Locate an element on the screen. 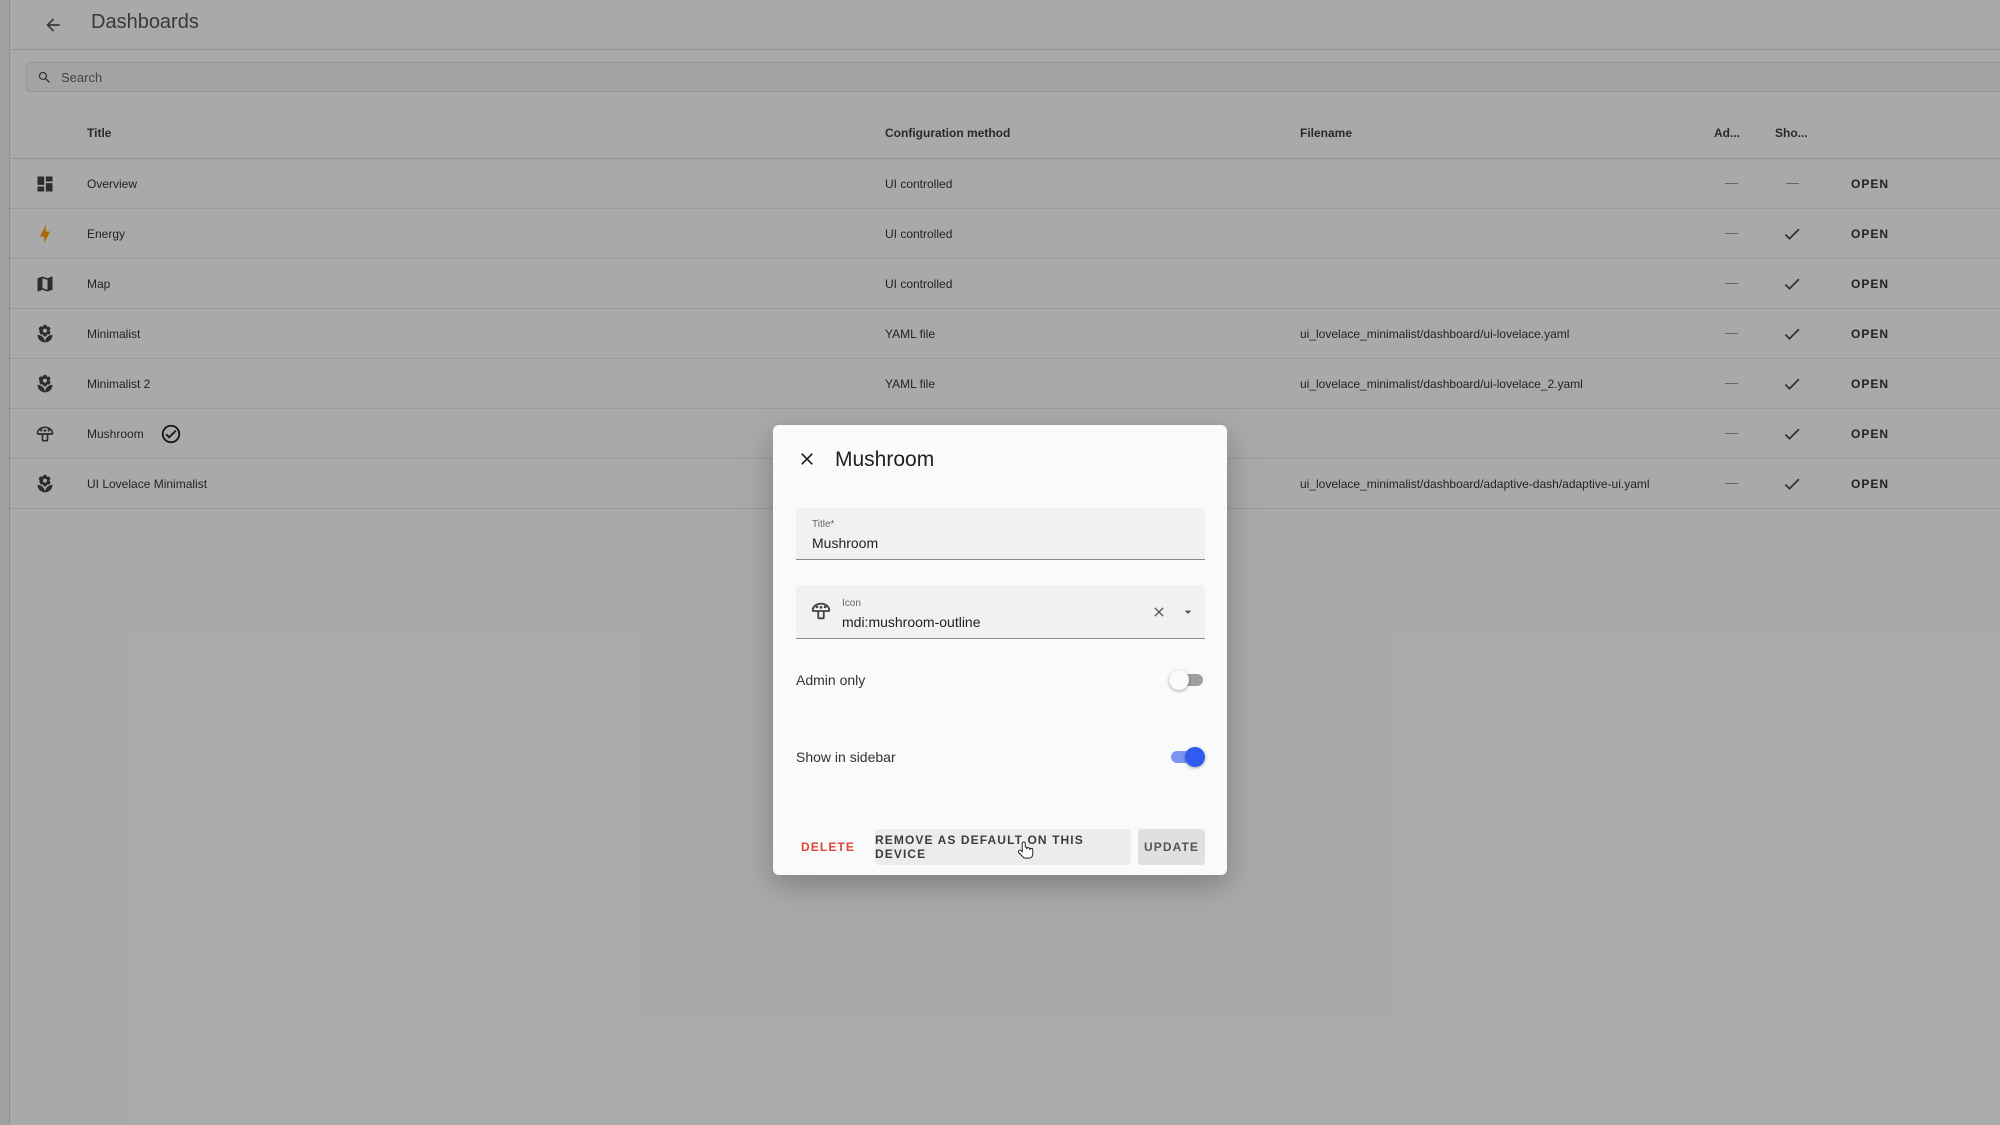  clear-icon is located at coordinates (1159, 612).